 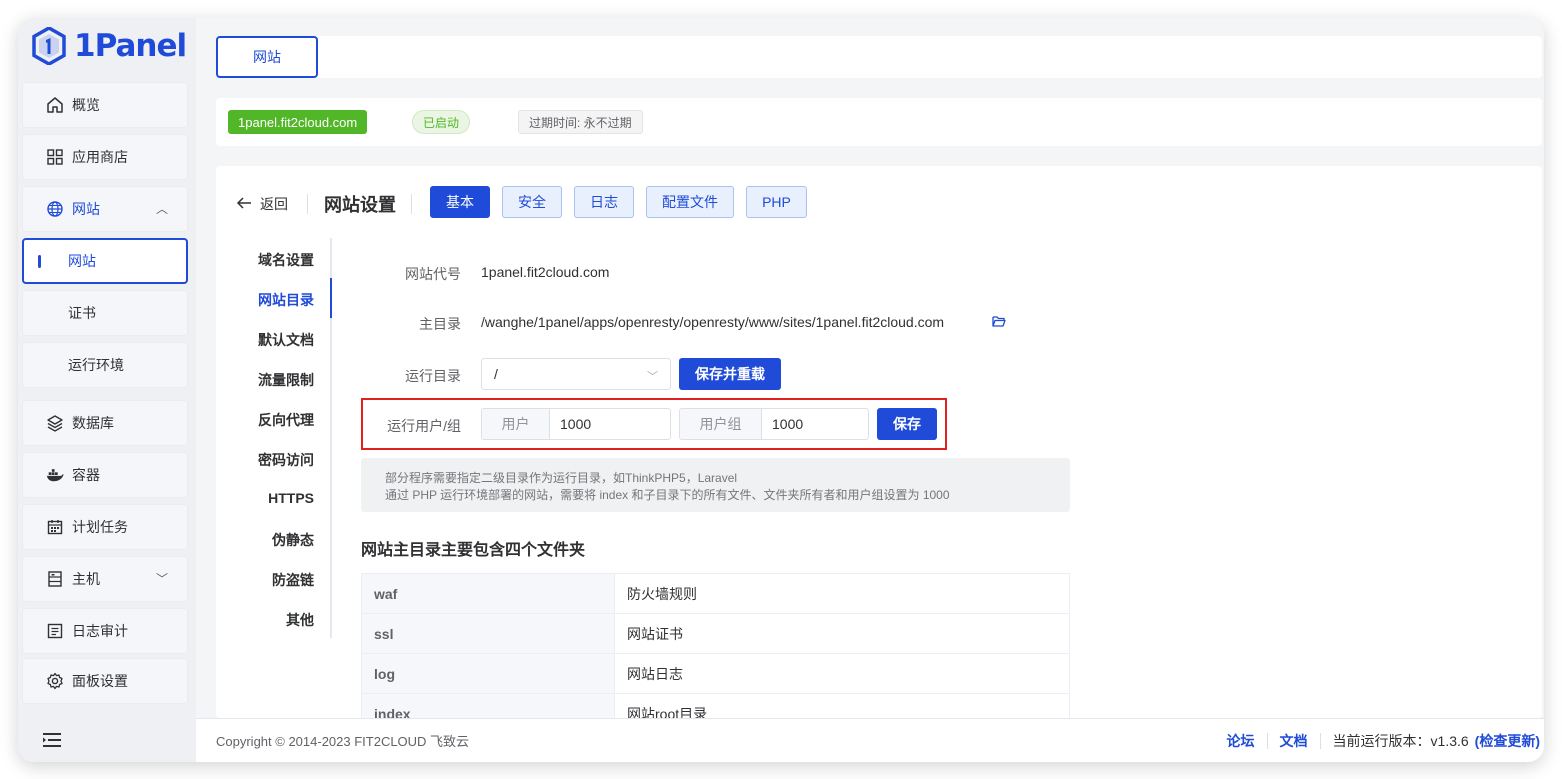 I want to click on table-row: index 网站root目录, so click(x=715, y=705).